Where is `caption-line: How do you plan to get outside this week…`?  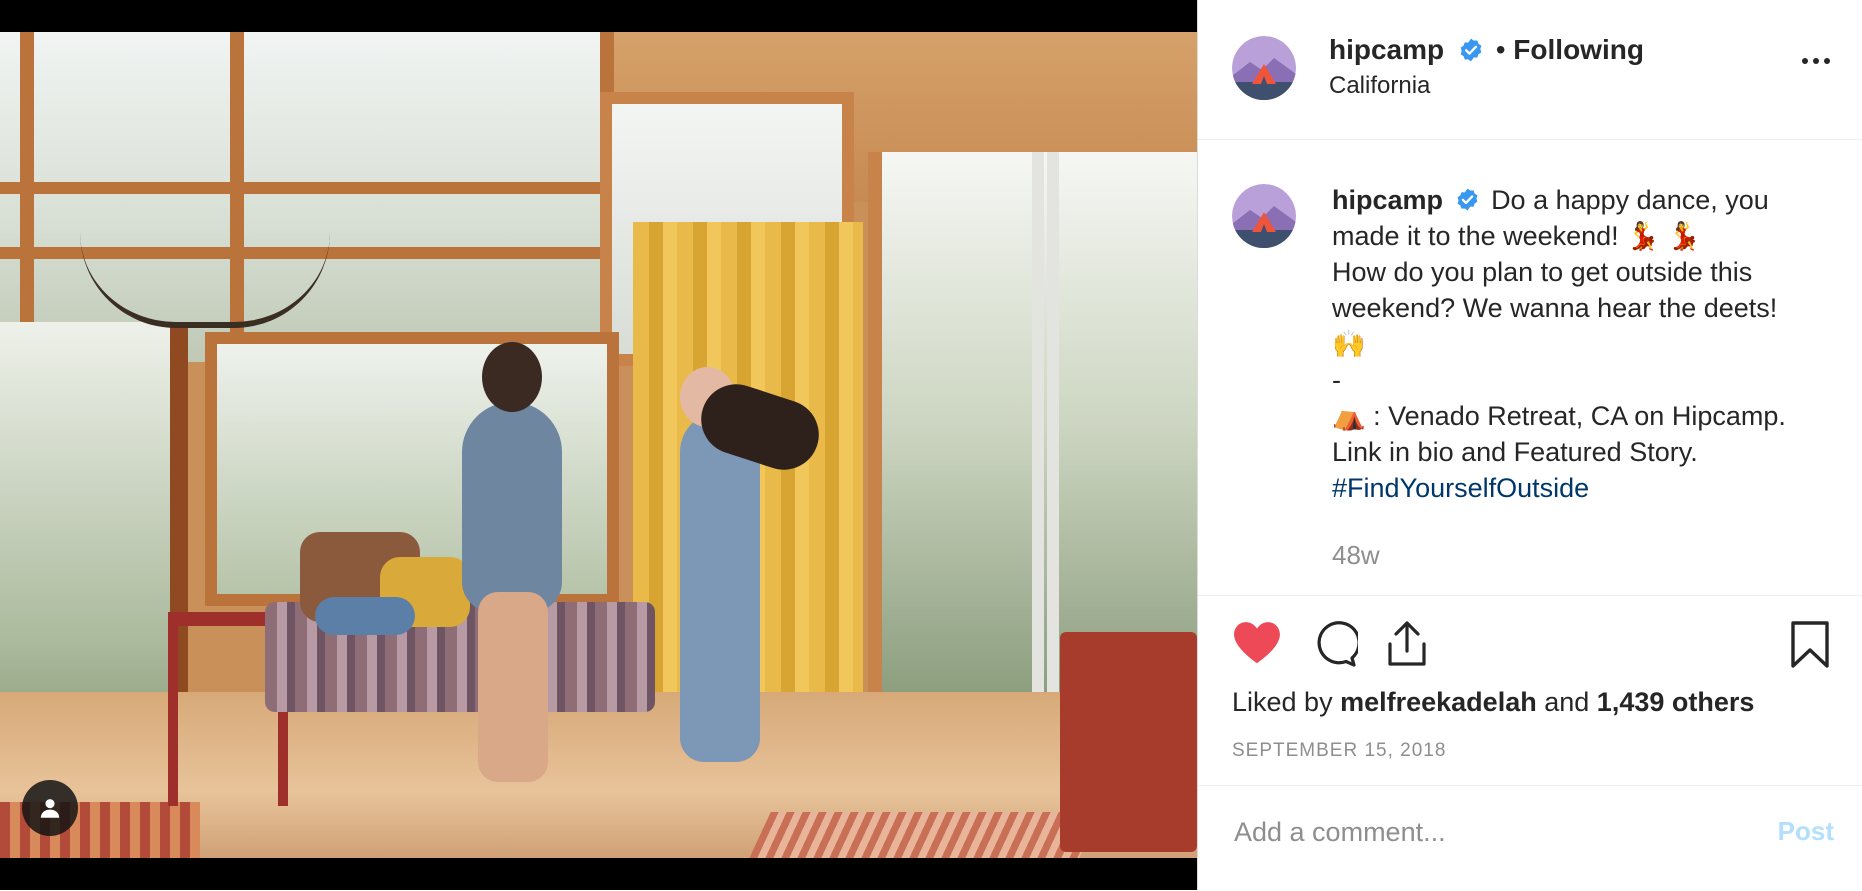 caption-line: How do you plan to get outside this week… is located at coordinates (1555, 290).